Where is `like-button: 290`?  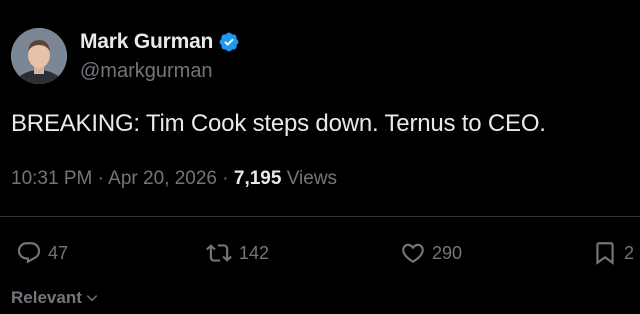 like-button: 290 is located at coordinates (431, 253).